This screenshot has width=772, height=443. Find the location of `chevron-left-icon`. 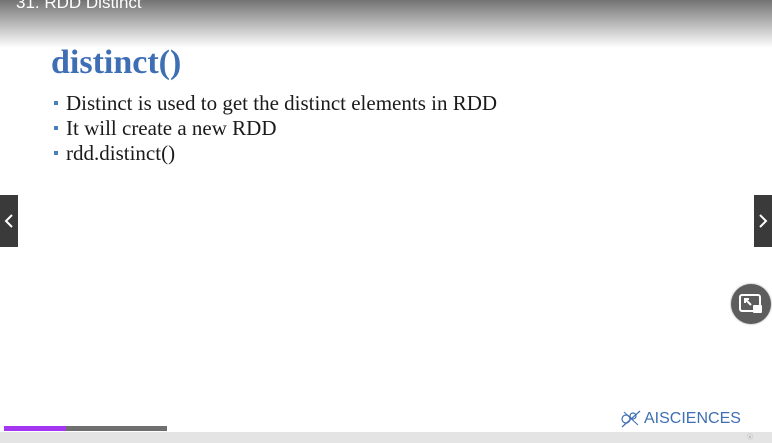

chevron-left-icon is located at coordinates (8, 221).